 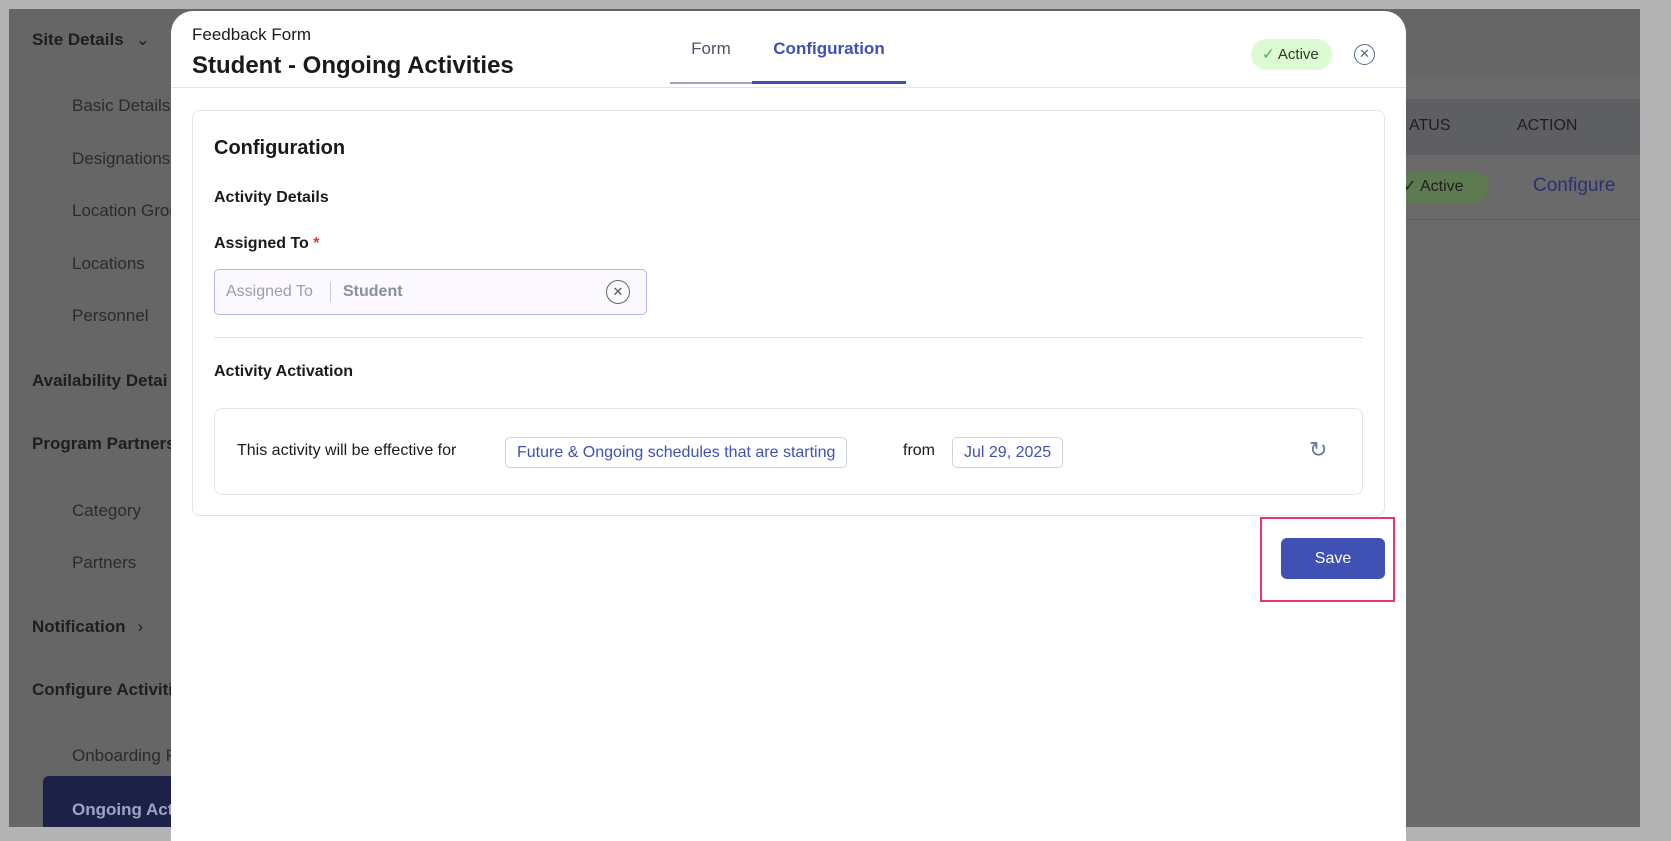 What do you see at coordinates (347, 450) in the screenshot?
I see `effective-text: This activity will be effective for` at bounding box center [347, 450].